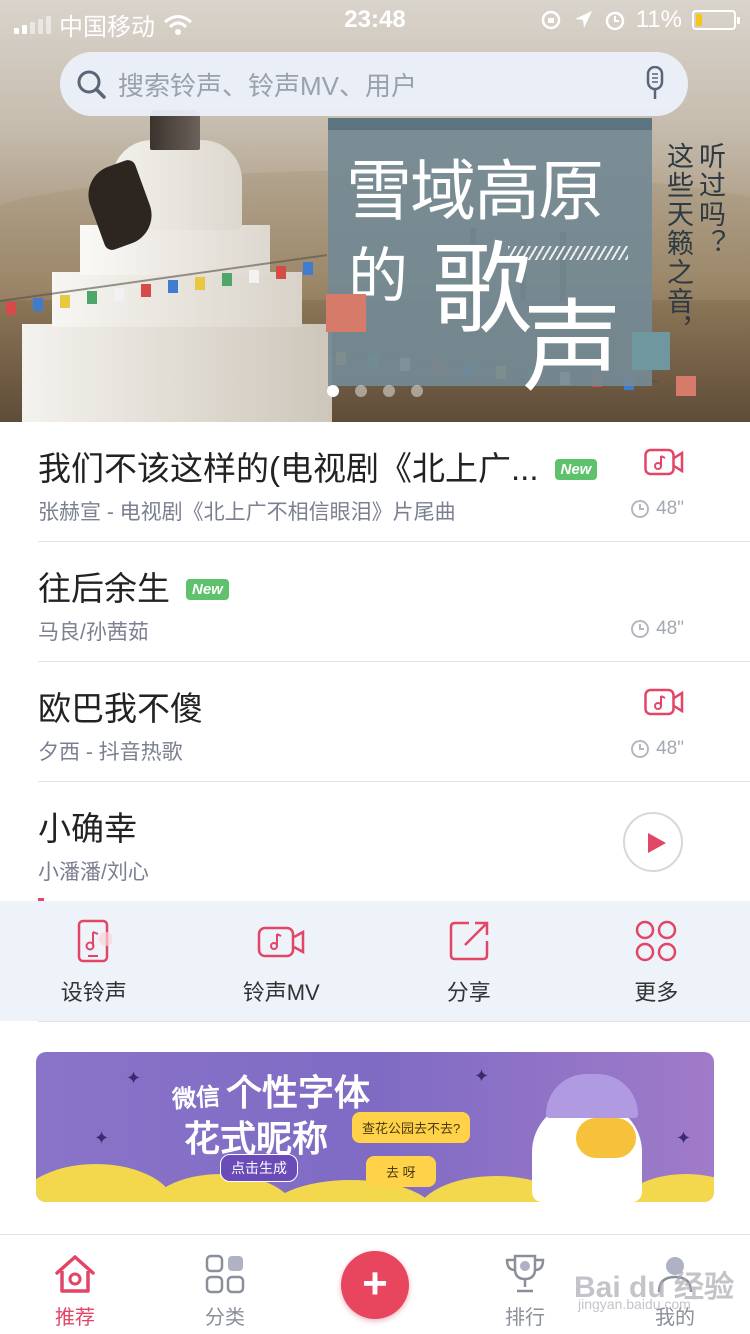 Image resolution: width=750 pixels, height=1334 pixels. What do you see at coordinates (196, 1098) in the screenshot?
I see `promo-wechat-text: 微信` at bounding box center [196, 1098].